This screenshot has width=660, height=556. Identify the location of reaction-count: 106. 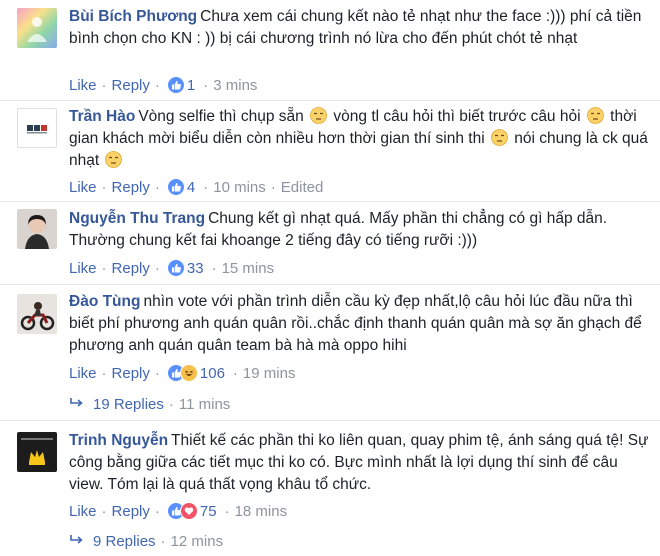
(212, 373).